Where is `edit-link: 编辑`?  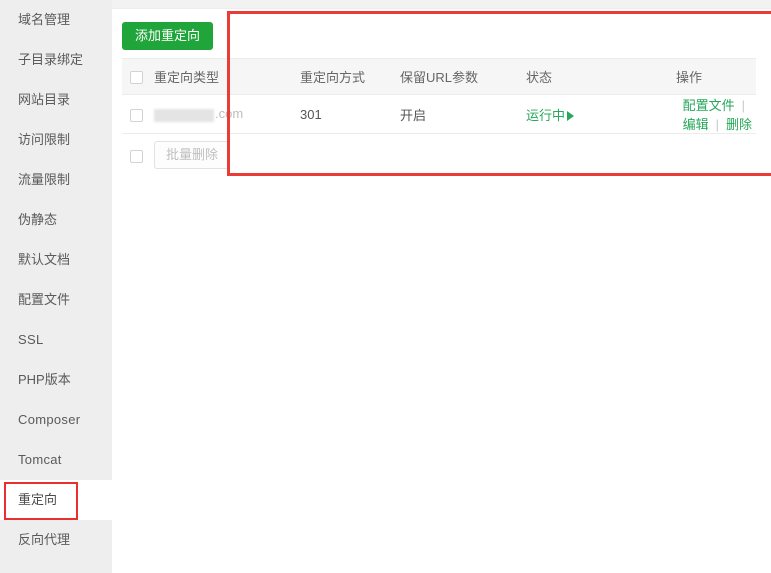 edit-link: 编辑 is located at coordinates (696, 124).